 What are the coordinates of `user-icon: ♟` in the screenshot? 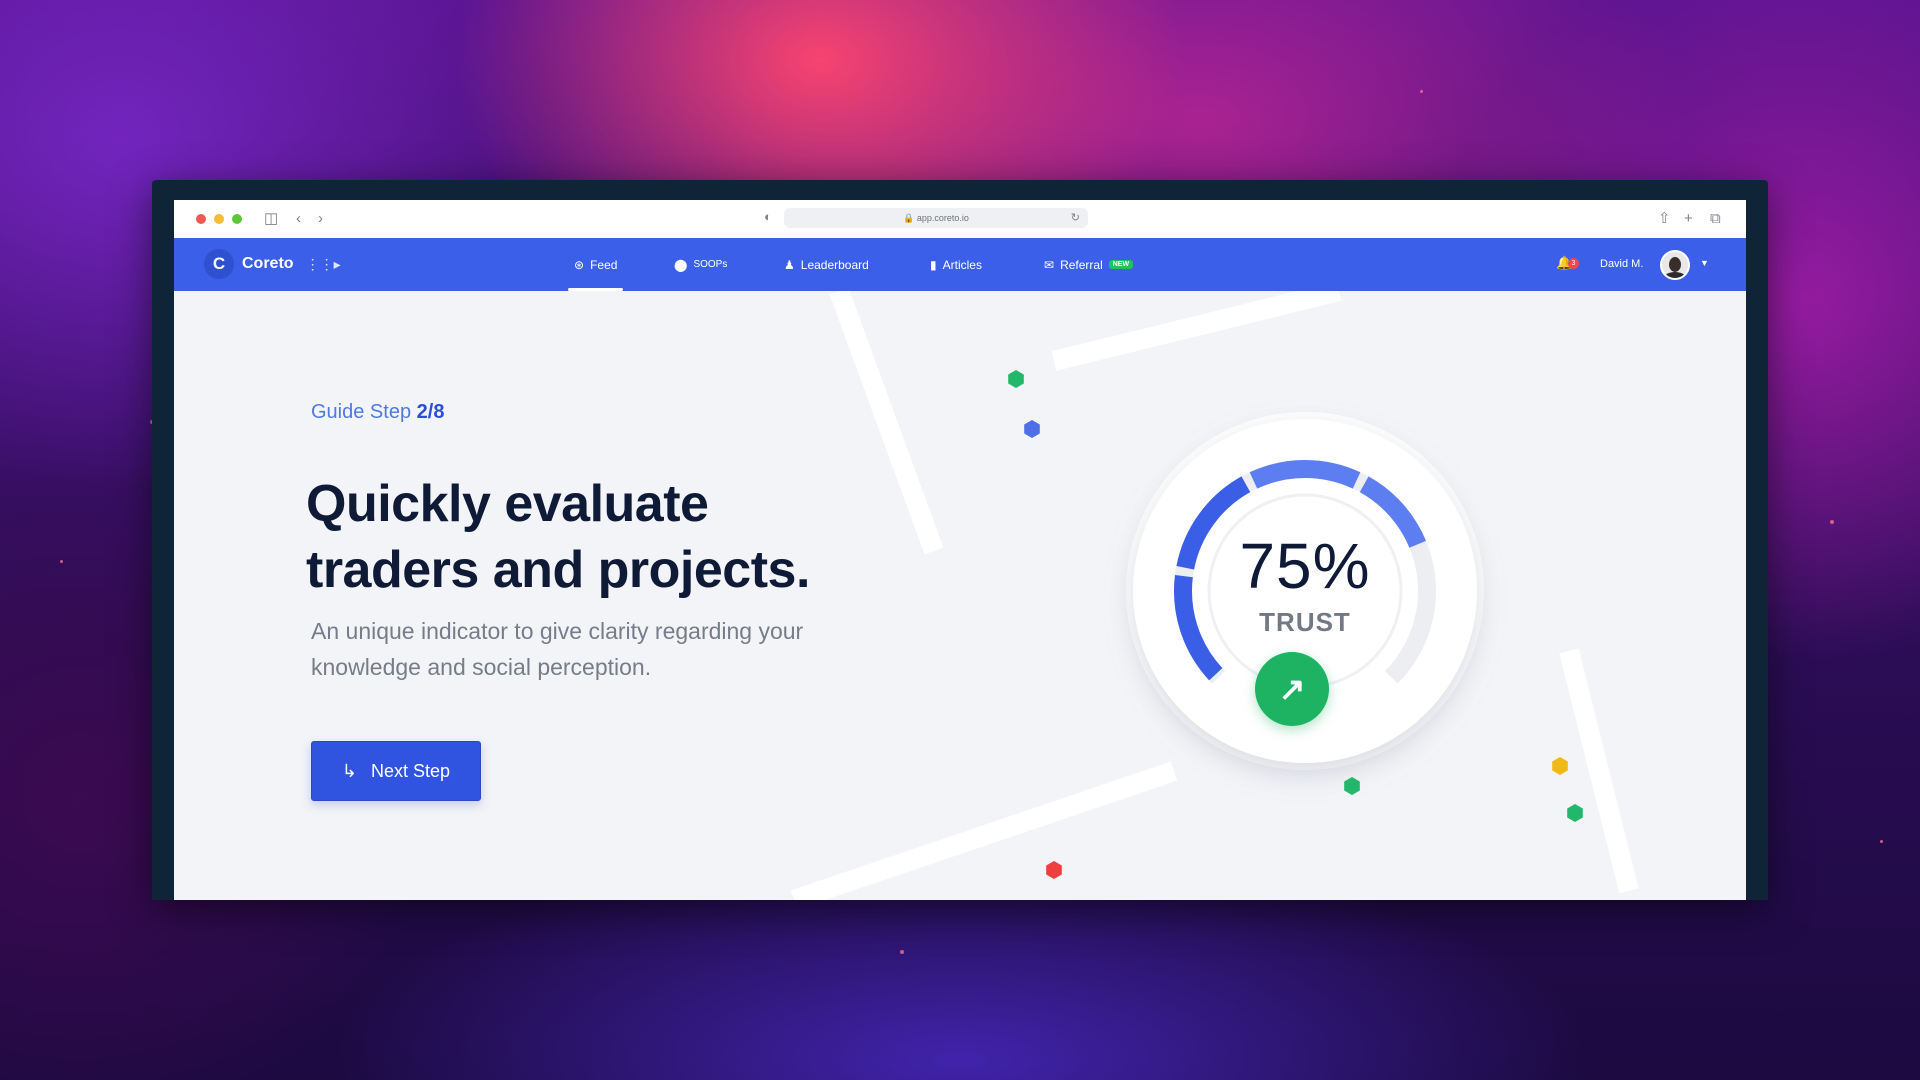 It's located at (789, 264).